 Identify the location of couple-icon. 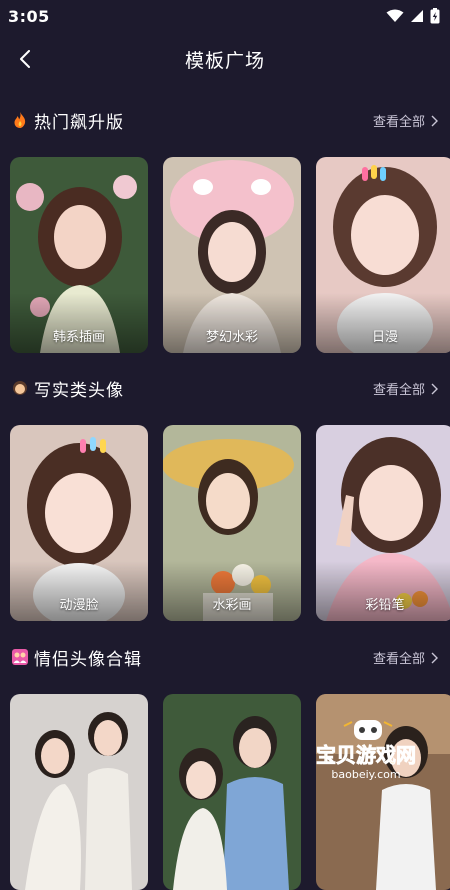
(20, 657).